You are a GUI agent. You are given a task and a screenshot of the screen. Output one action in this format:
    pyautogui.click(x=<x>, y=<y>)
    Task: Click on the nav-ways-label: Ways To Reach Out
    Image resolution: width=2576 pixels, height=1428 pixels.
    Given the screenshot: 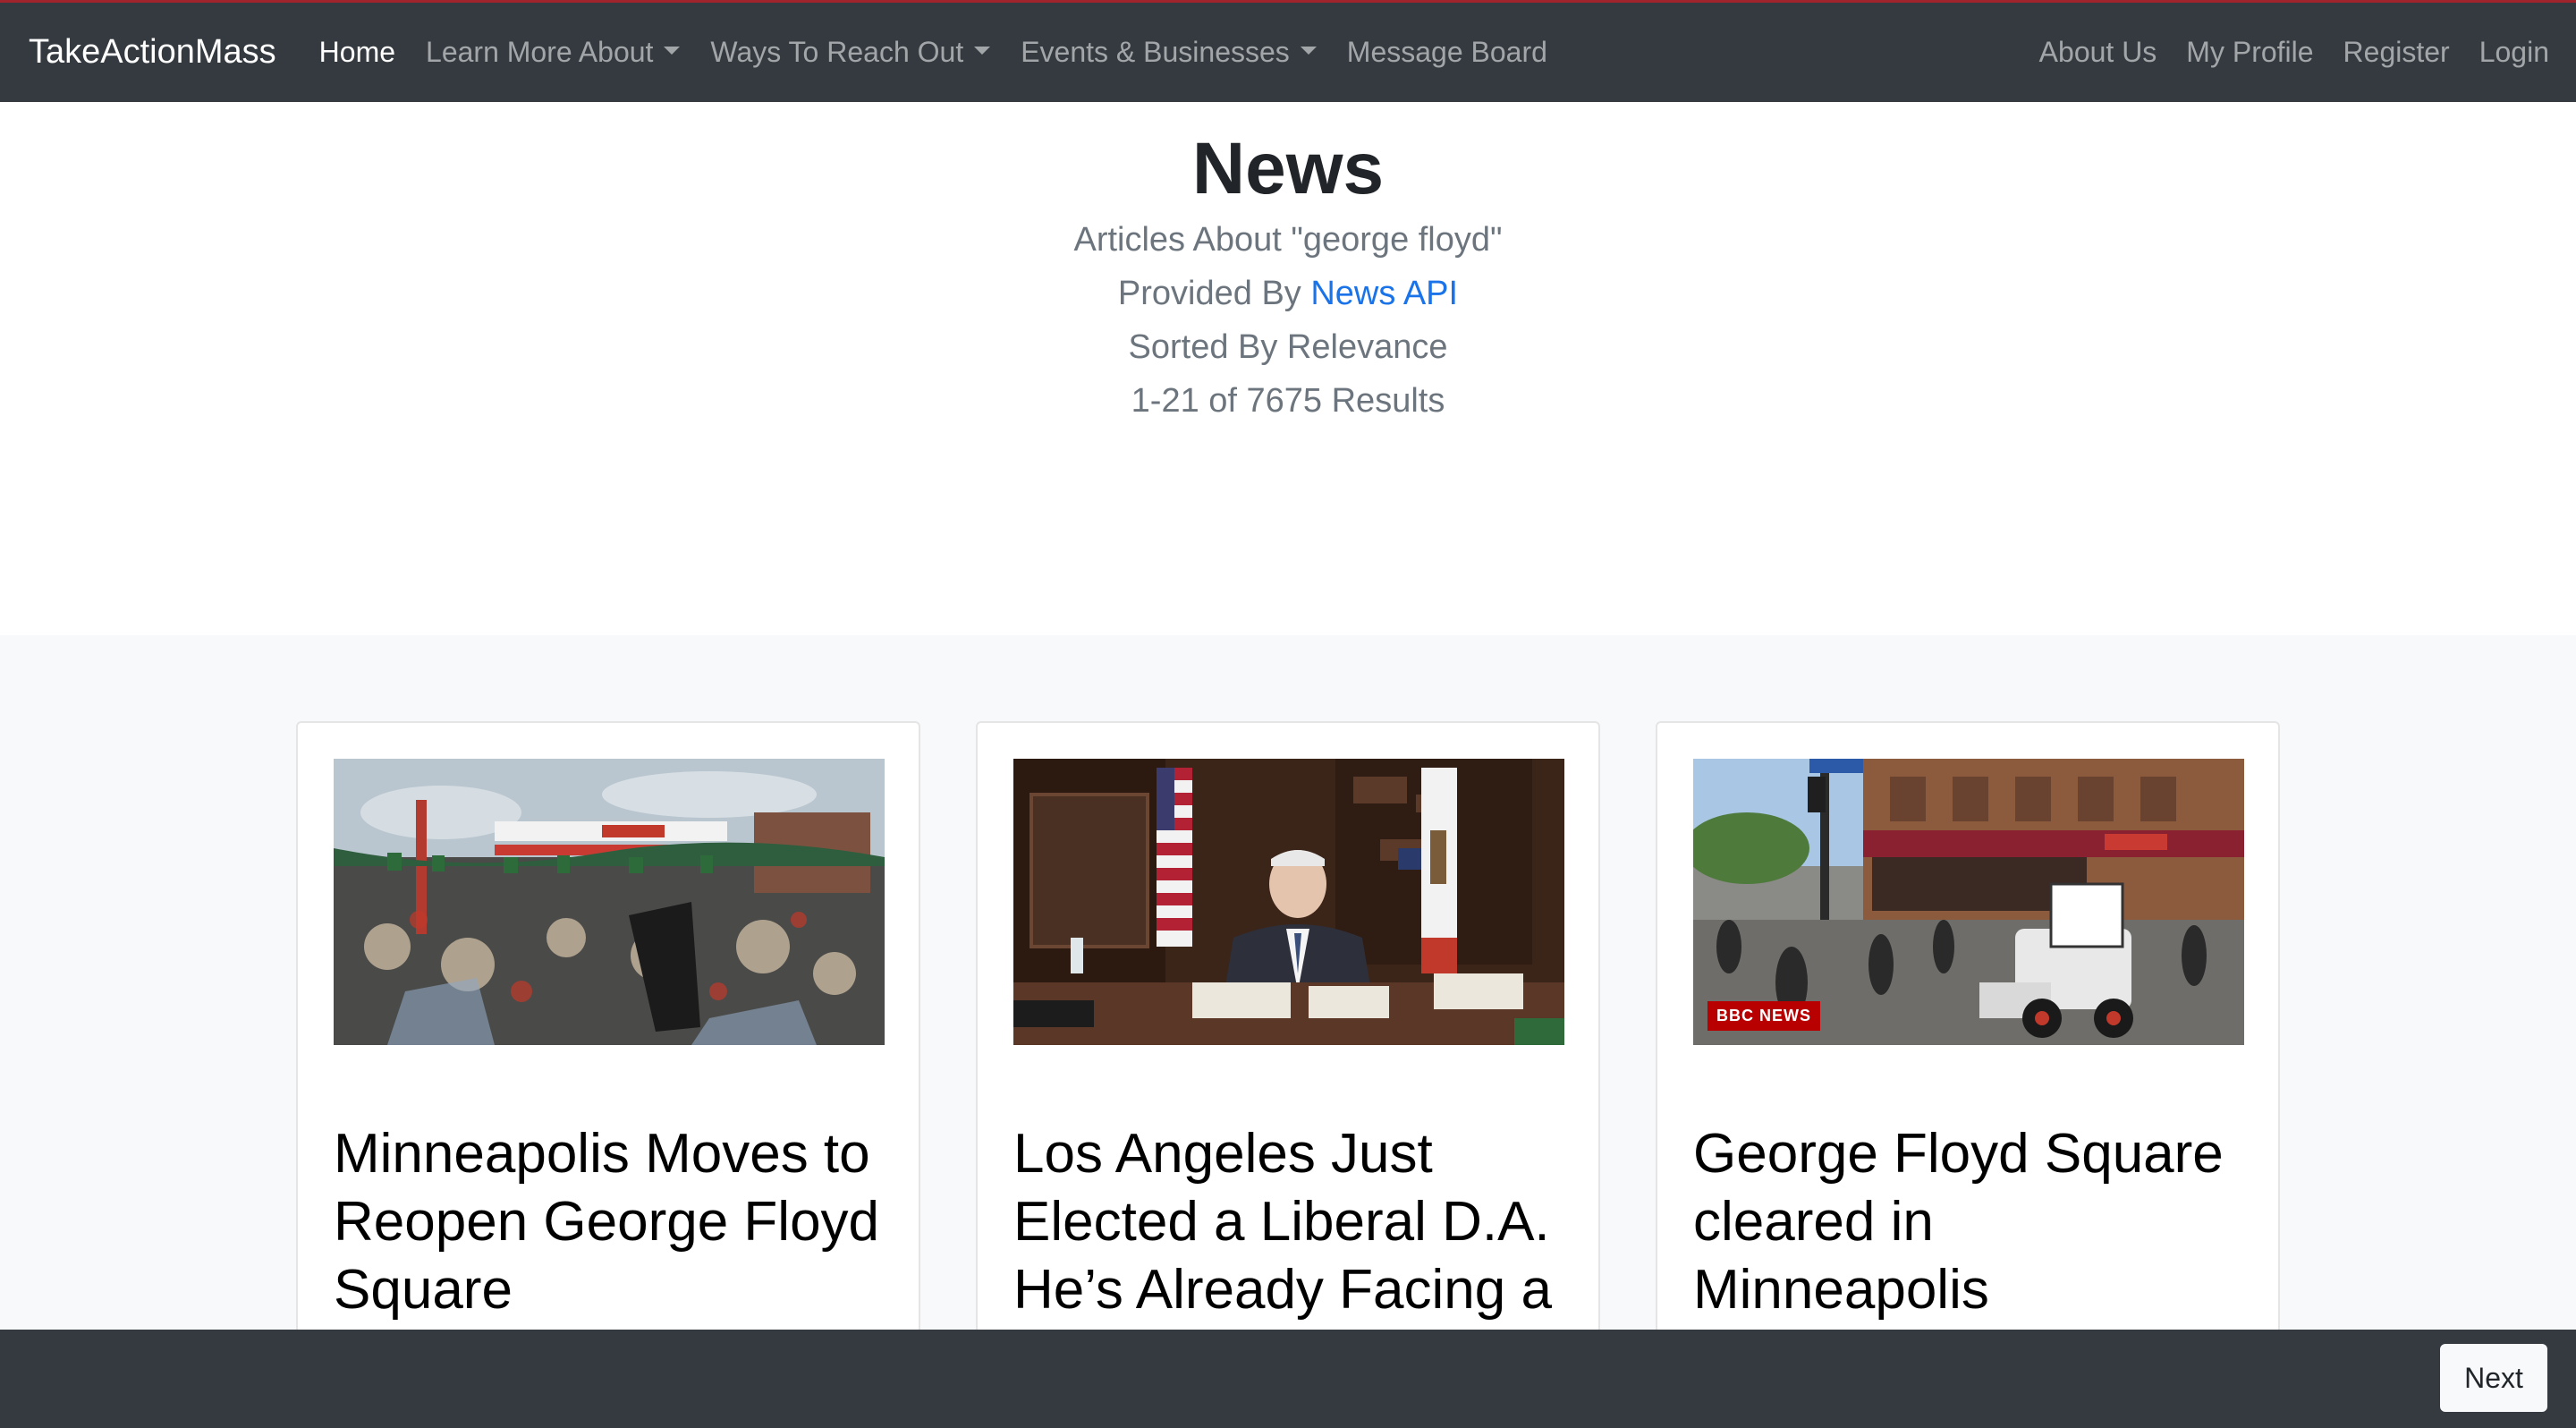 What is the action you would take?
    pyautogui.click(x=837, y=52)
    